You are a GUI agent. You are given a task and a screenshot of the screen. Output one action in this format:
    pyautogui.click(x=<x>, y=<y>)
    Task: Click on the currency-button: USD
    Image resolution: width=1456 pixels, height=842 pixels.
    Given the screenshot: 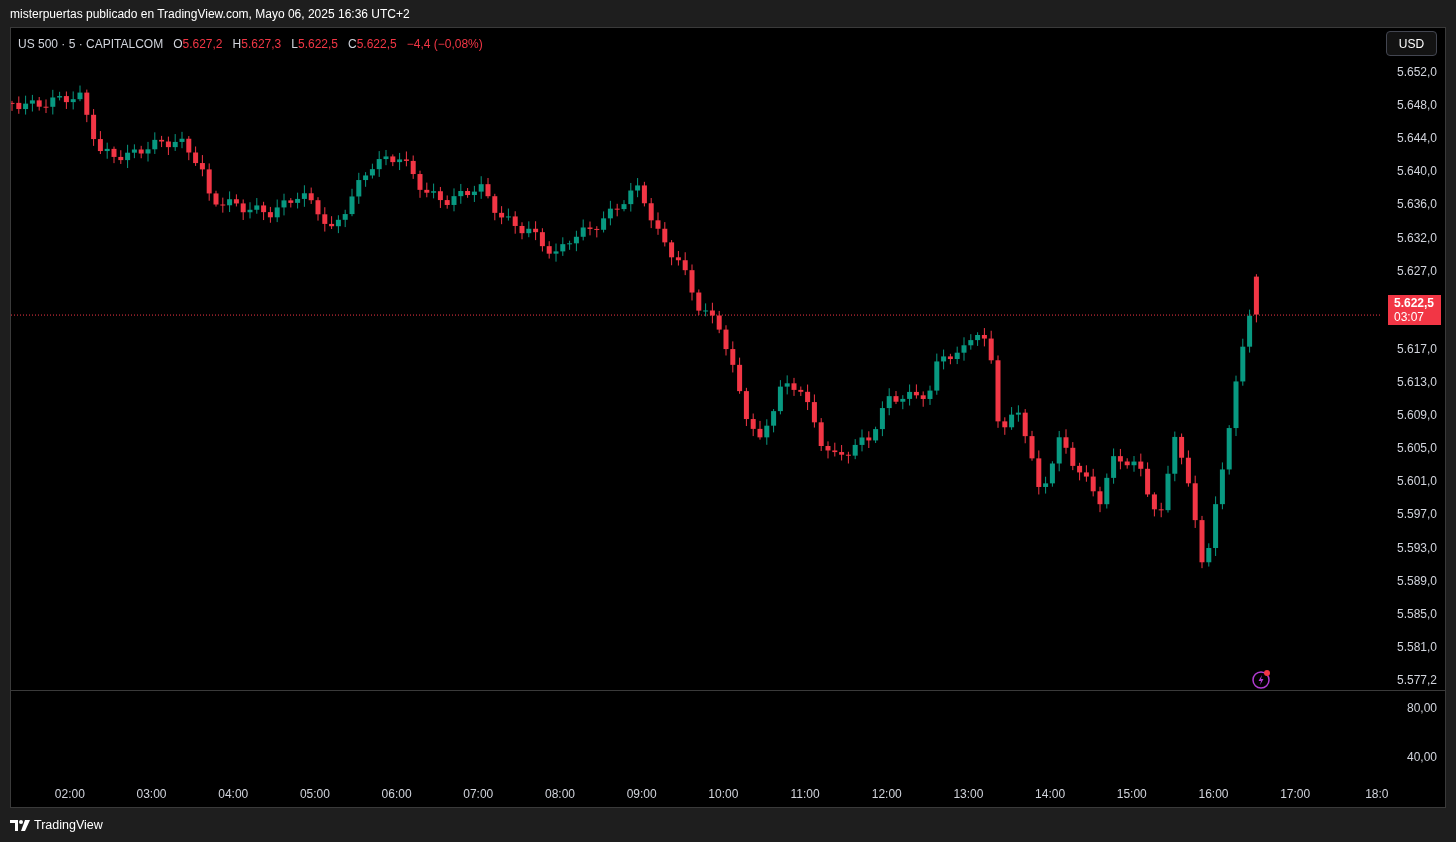 What is the action you would take?
    pyautogui.click(x=1411, y=43)
    